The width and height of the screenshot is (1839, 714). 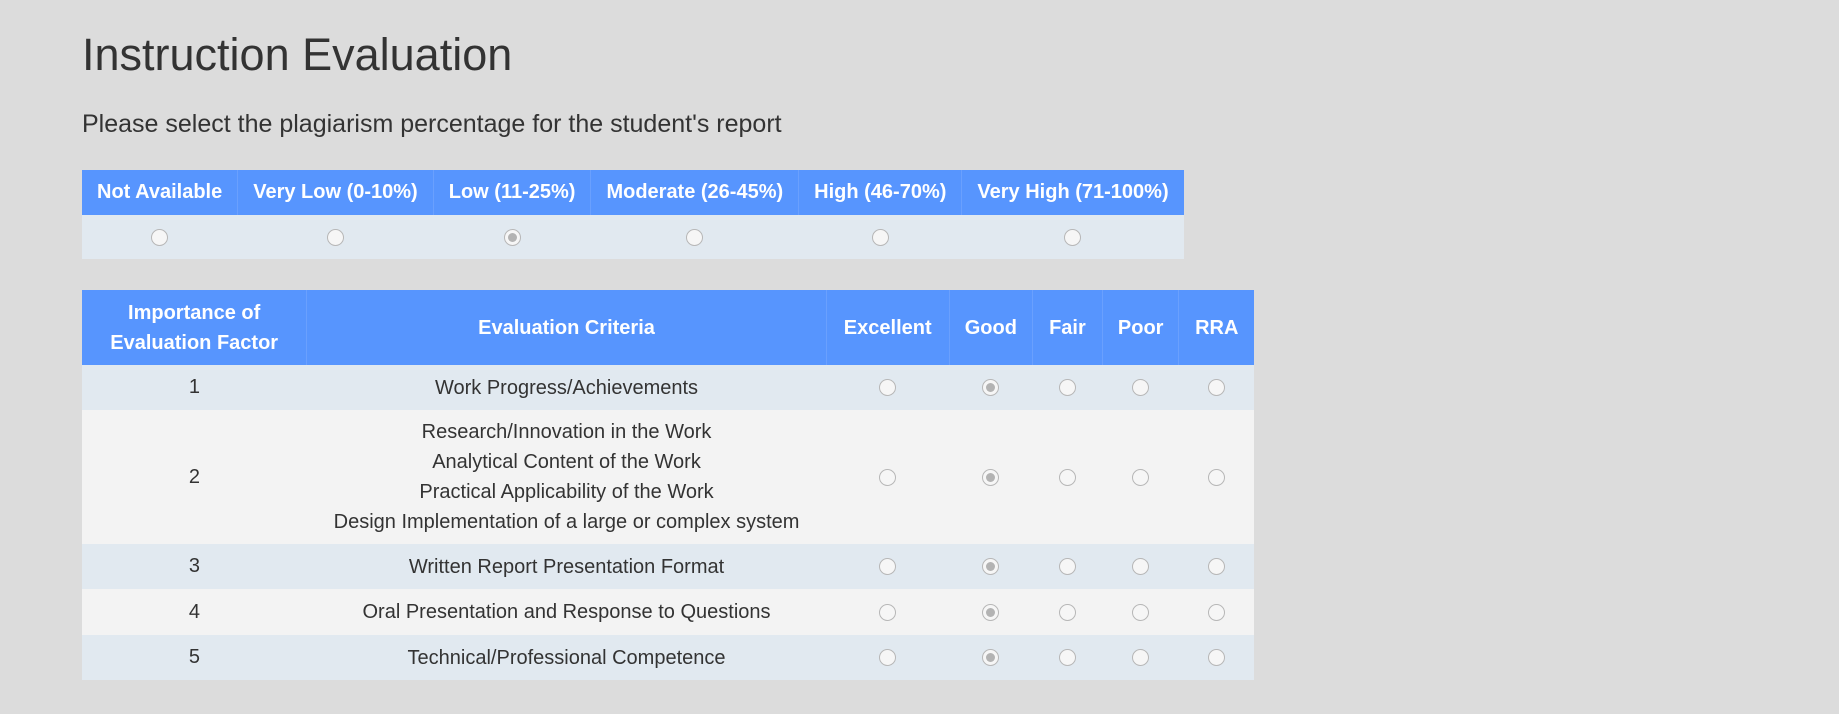 What do you see at coordinates (566, 492) in the screenshot?
I see `criteria-text: Practical Applicability of the Work` at bounding box center [566, 492].